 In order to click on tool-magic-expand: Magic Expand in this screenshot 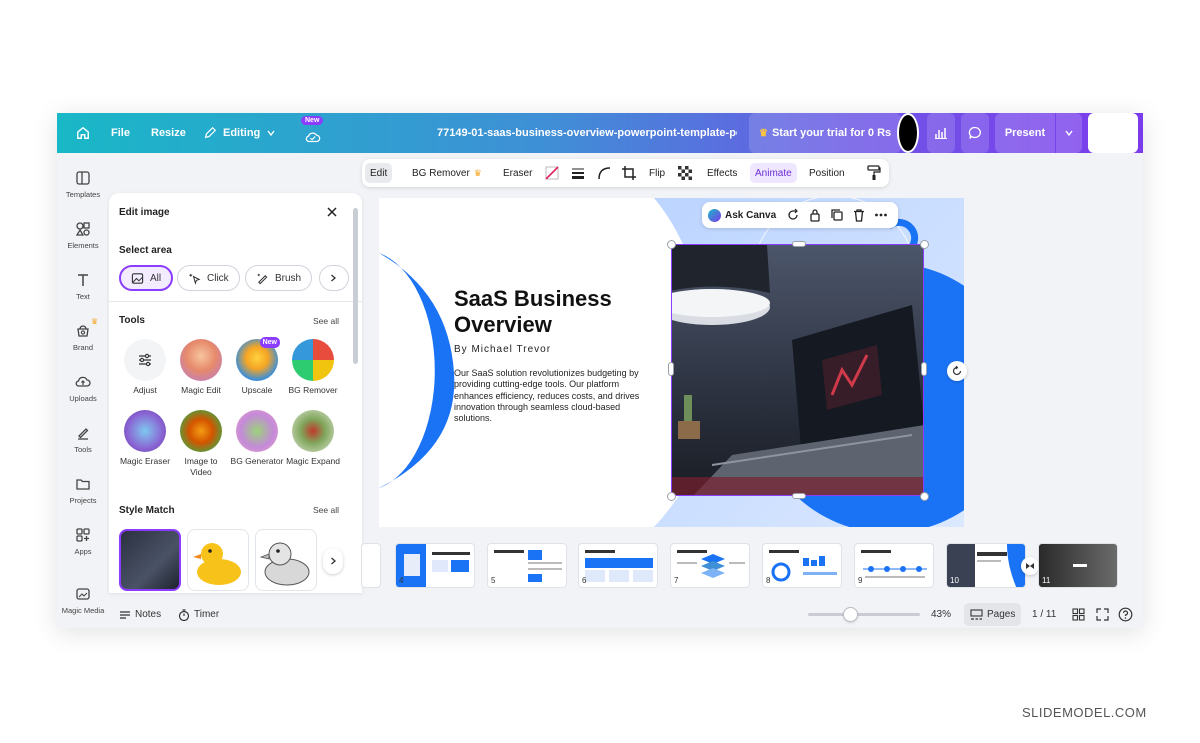, I will do `click(313, 438)`.